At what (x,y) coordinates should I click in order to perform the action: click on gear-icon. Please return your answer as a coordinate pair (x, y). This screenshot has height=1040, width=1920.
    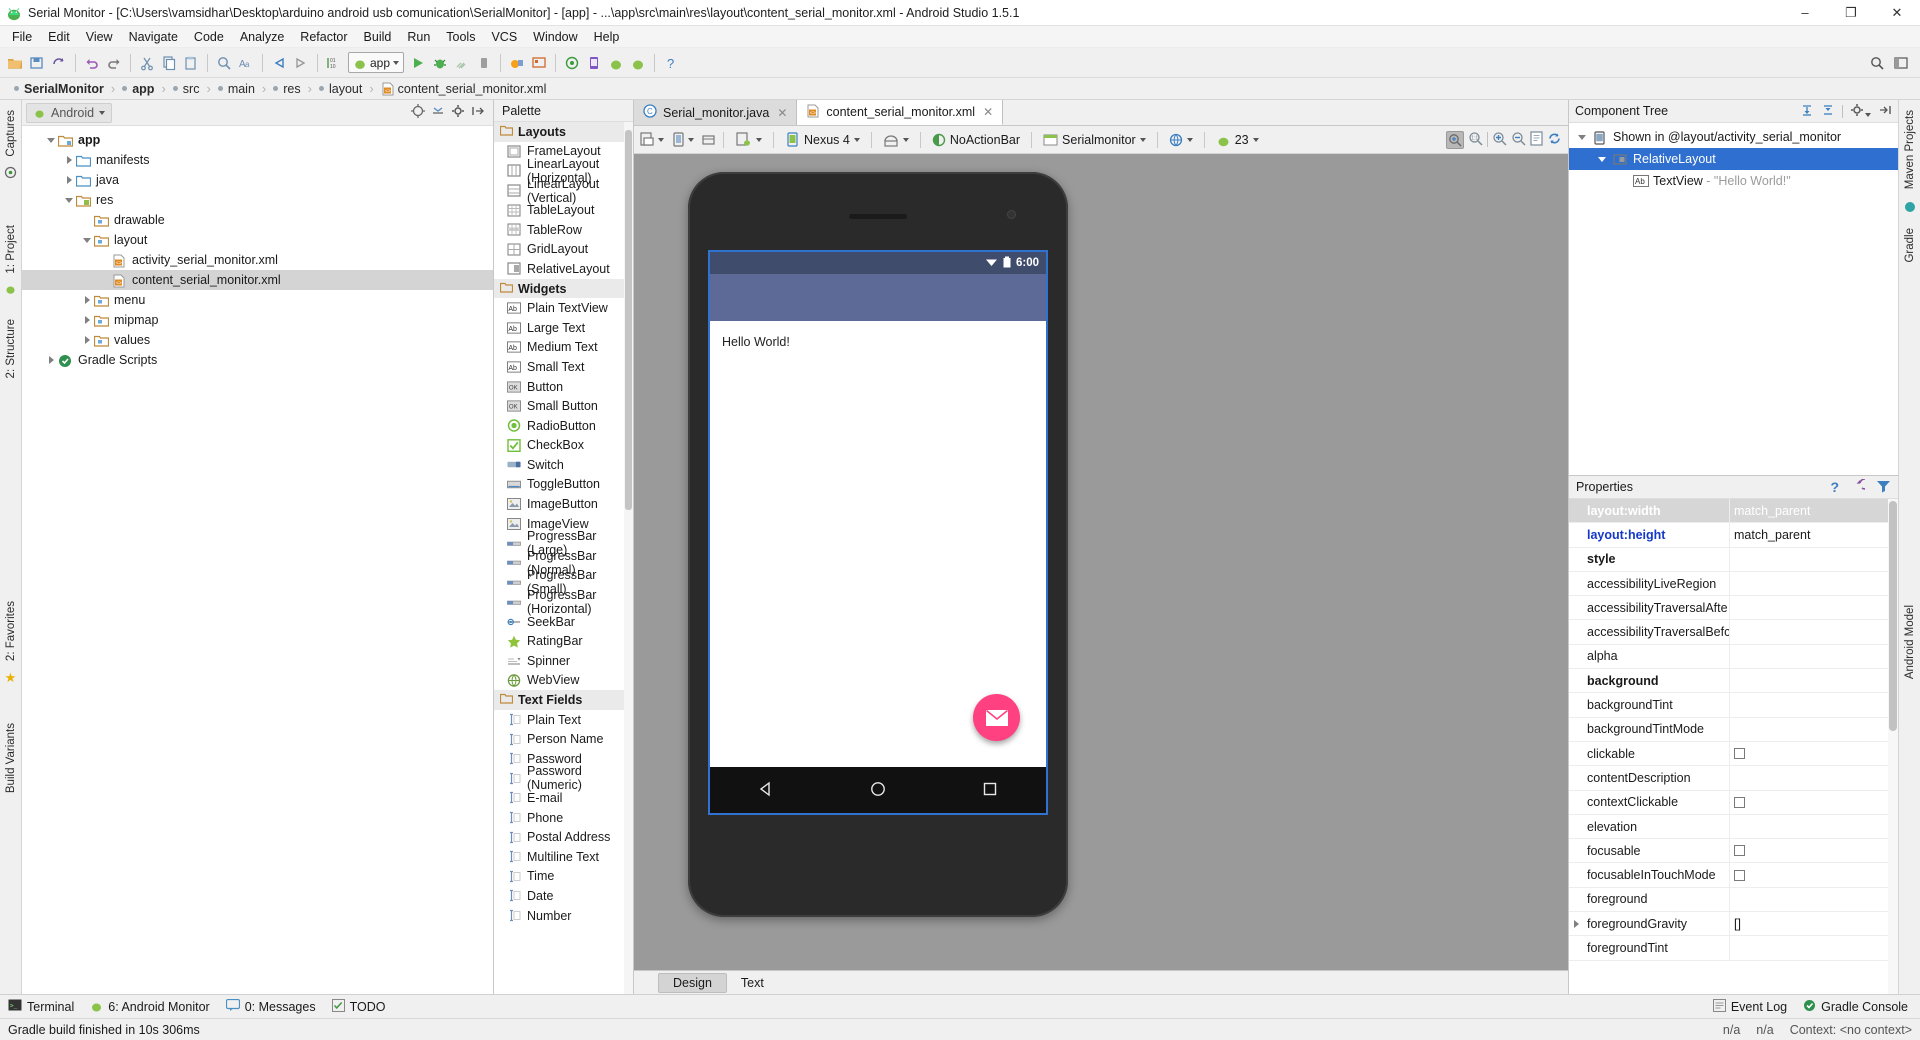
    Looking at the image, I should click on (458, 112).